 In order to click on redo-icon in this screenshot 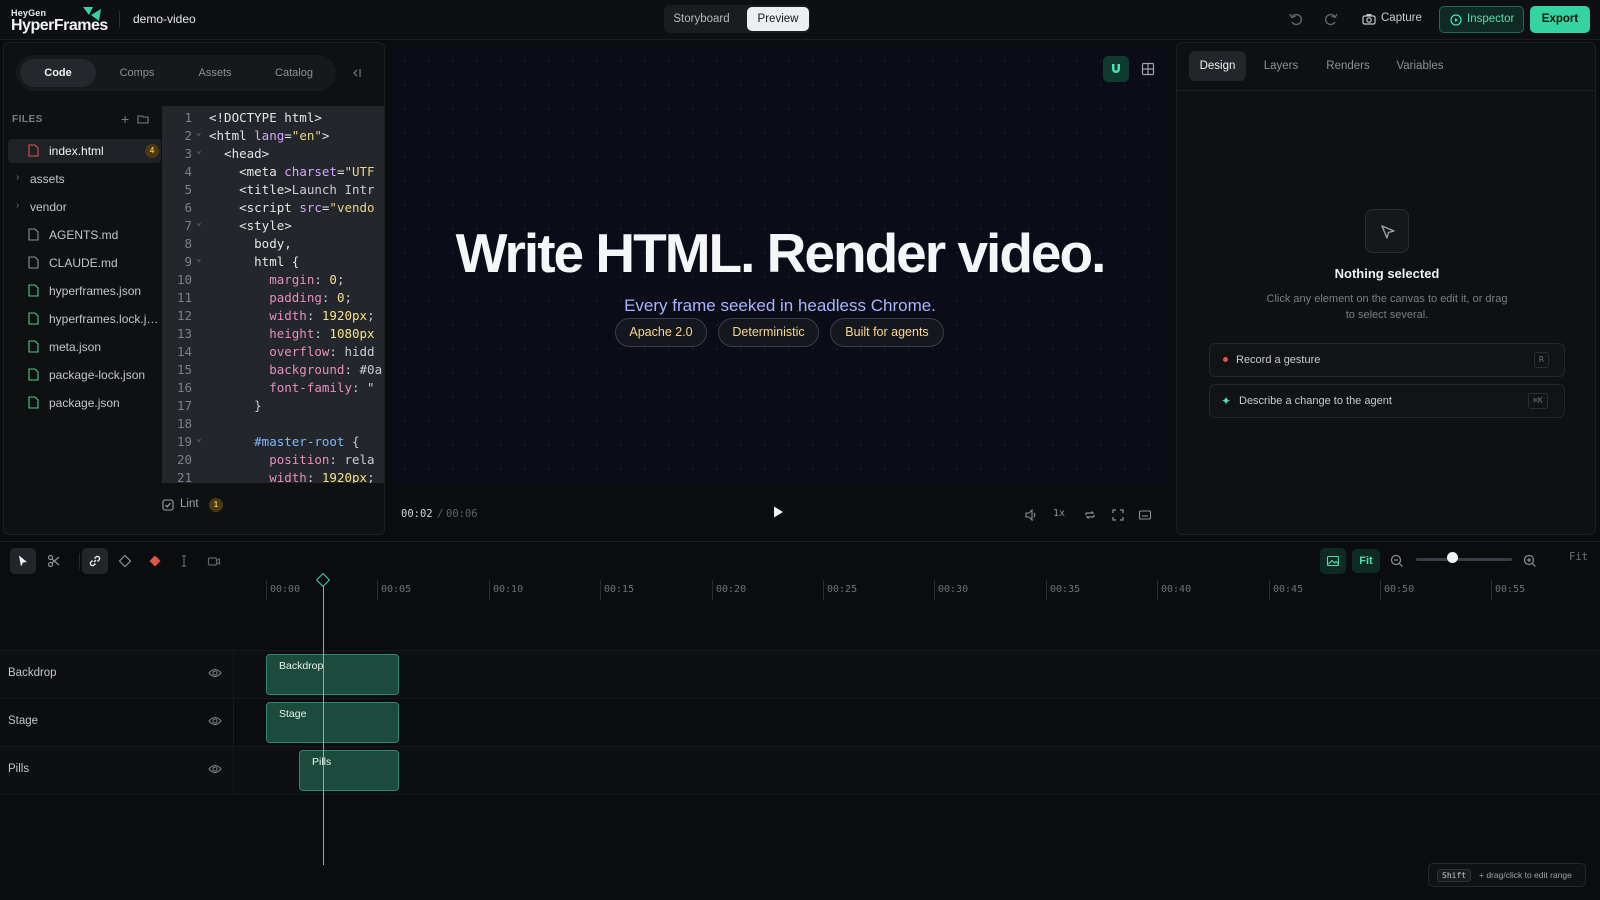, I will do `click(1332, 20)`.